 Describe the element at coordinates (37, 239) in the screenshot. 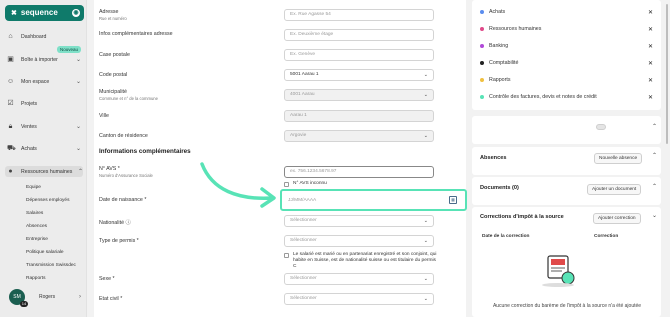

I see `subnav-company: Entreprise` at that location.